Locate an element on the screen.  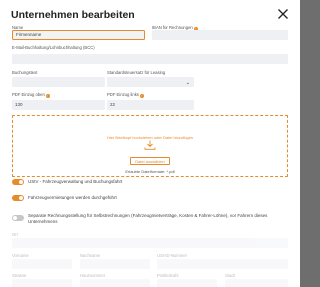
faded-label: Strasse is located at coordinates (19, 275).